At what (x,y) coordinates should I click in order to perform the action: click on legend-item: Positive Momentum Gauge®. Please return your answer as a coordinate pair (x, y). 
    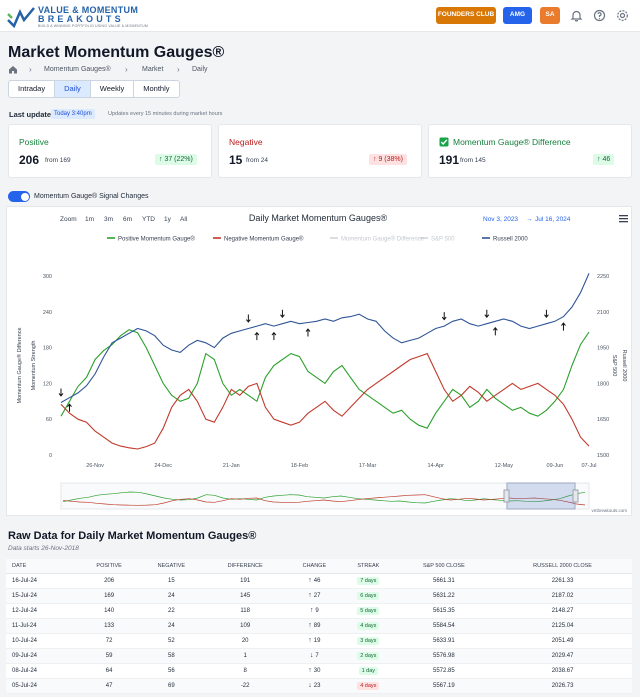
    Looking at the image, I should click on (156, 239).